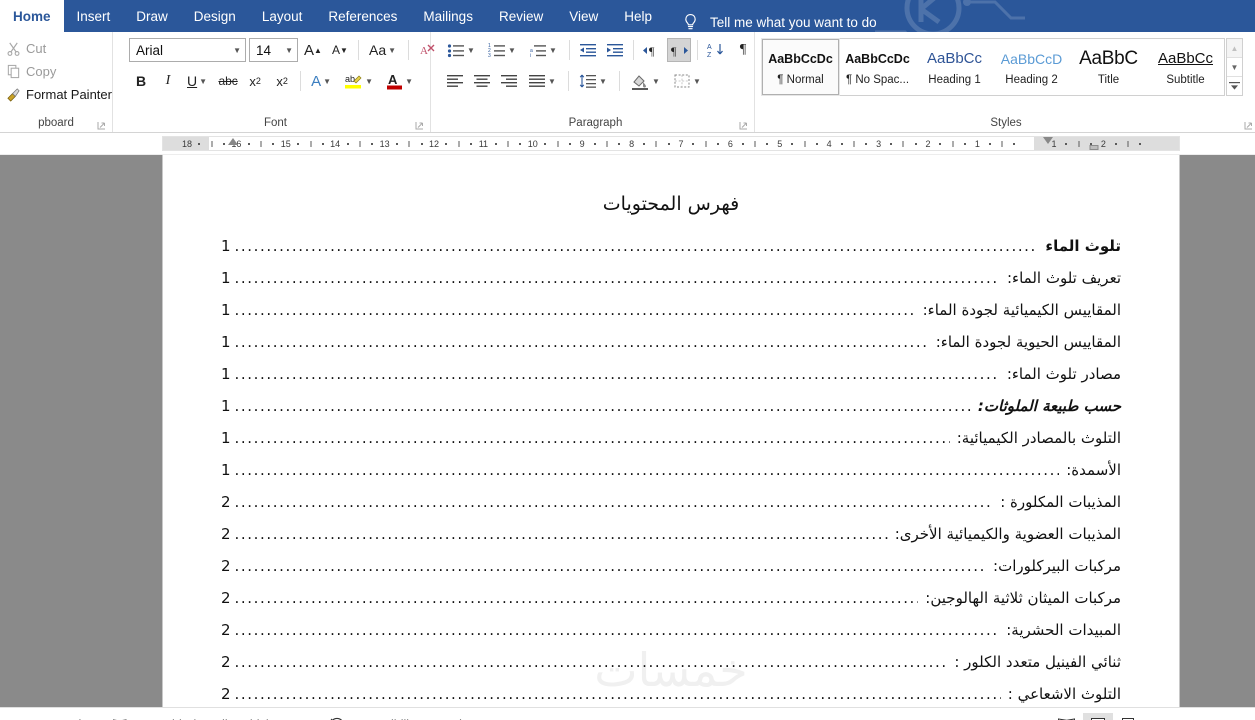 The height and width of the screenshot is (720, 1255). Describe the element at coordinates (400, 81) in the screenshot. I see `font-color-button: A ▼` at that location.